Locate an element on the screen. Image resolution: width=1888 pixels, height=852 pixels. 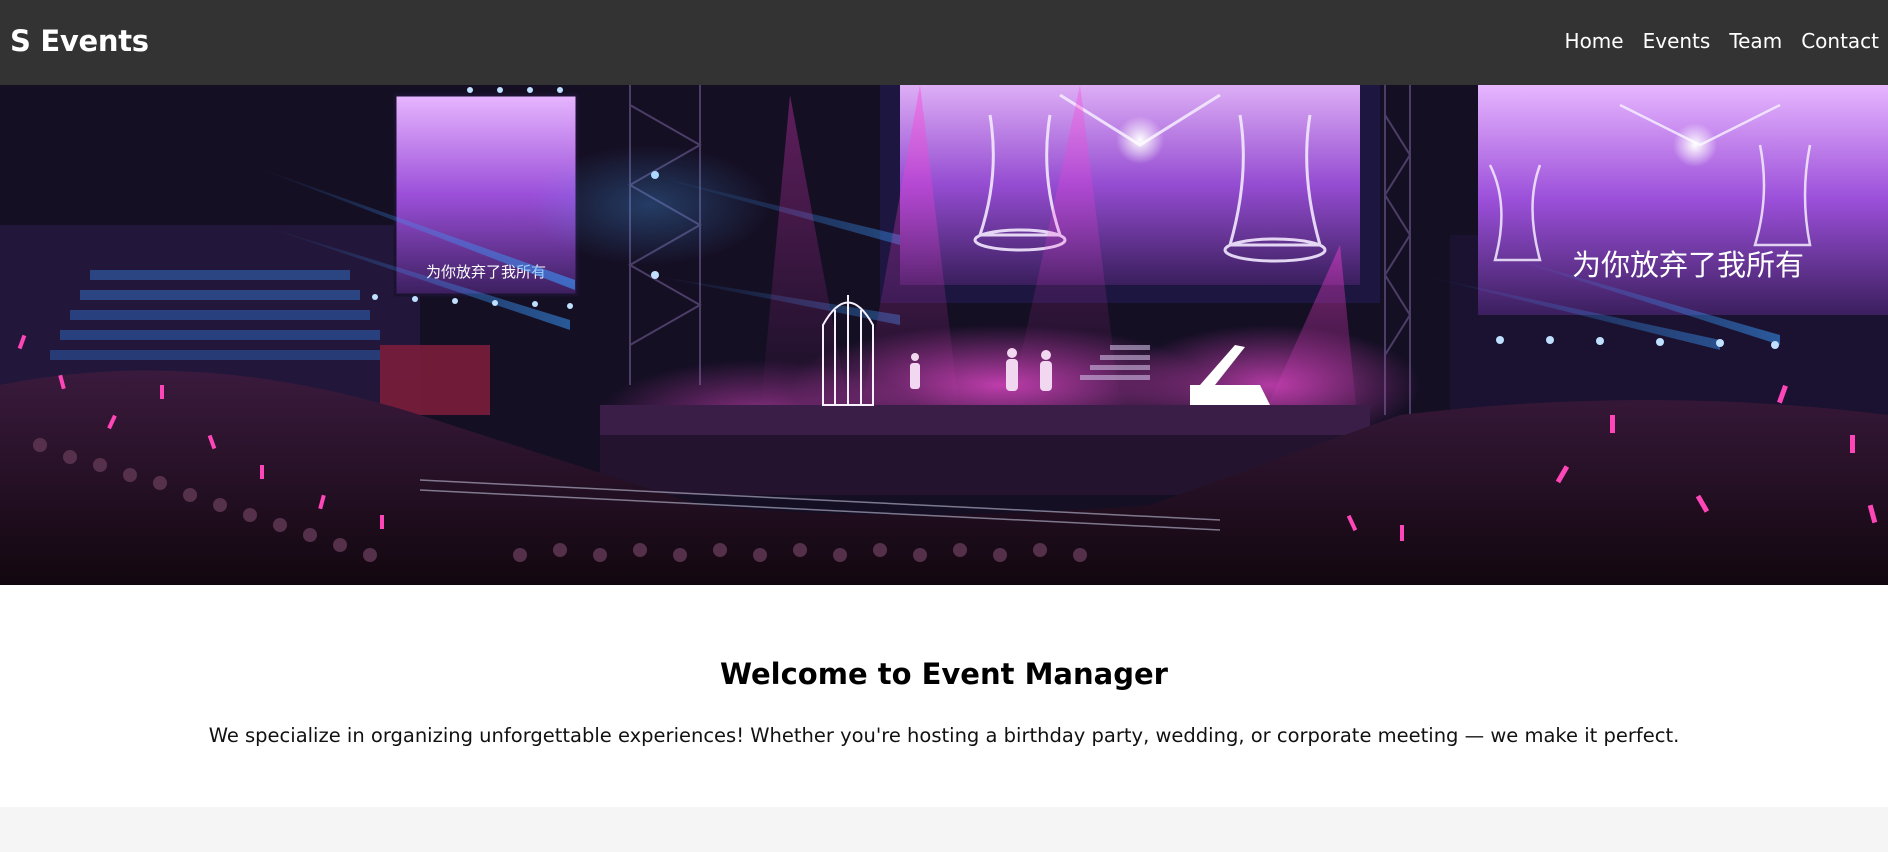
nav-links: Home Events Team Contact is located at coordinates (1722, 41).